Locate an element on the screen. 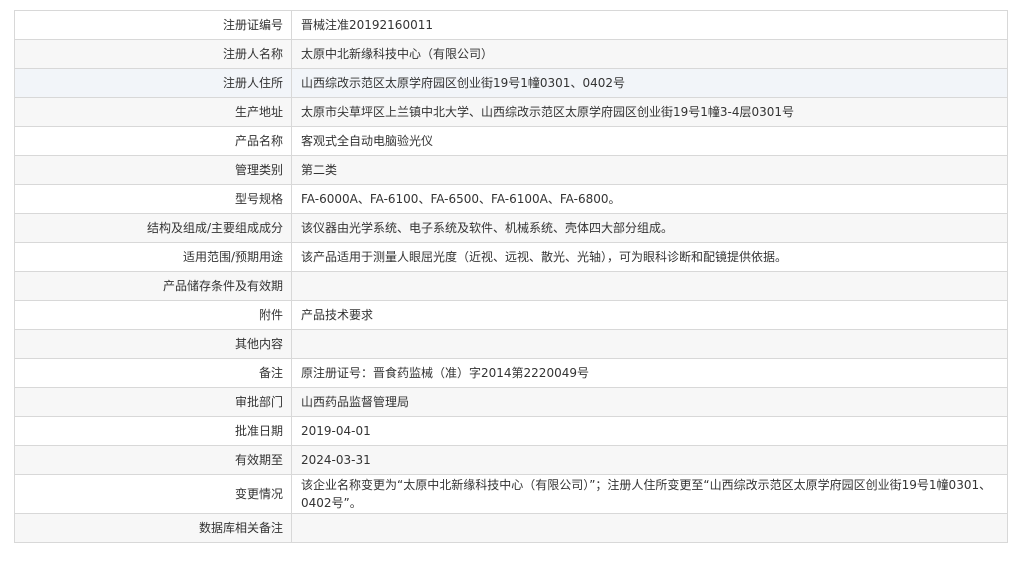  row-management-category: 管理类别 第二类 is located at coordinates (511, 170).